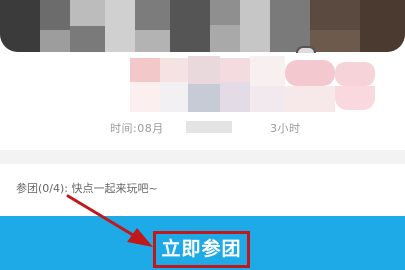  I want to click on blurred-time-value, so click(209, 127).